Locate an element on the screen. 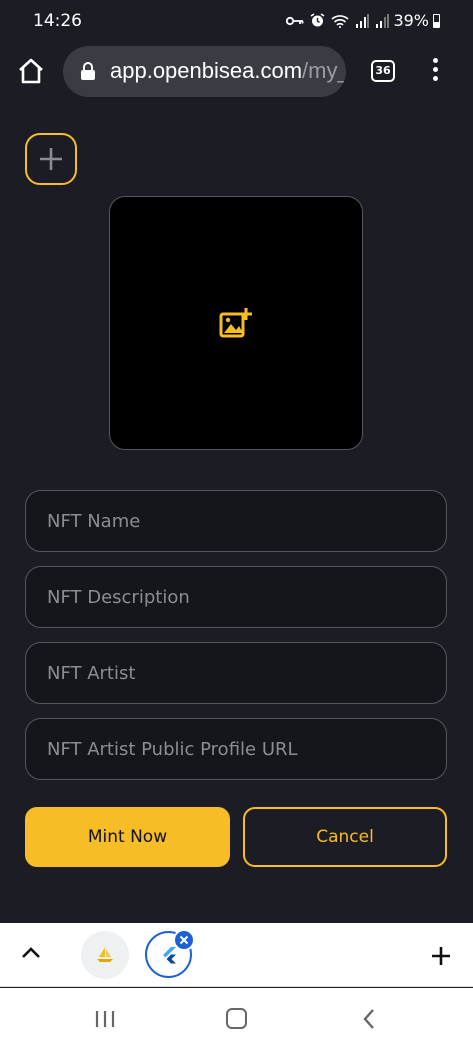 The width and height of the screenshot is (473, 1050). lock-icon is located at coordinates (88, 71).